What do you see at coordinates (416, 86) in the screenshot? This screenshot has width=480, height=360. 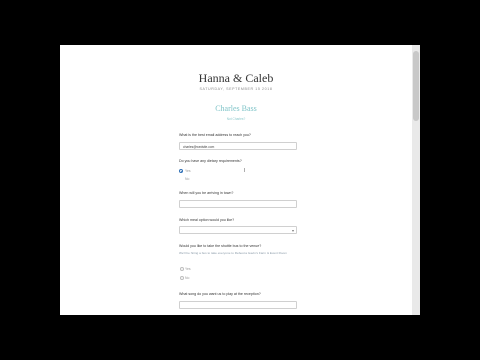 I see `scrollbar-thumb` at bounding box center [416, 86].